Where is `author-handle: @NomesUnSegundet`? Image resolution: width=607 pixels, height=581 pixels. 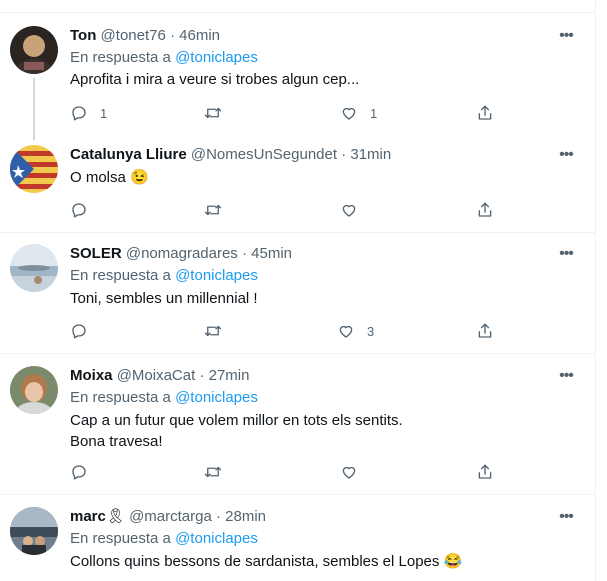
author-handle: @NomesUnSegundet is located at coordinates (264, 154).